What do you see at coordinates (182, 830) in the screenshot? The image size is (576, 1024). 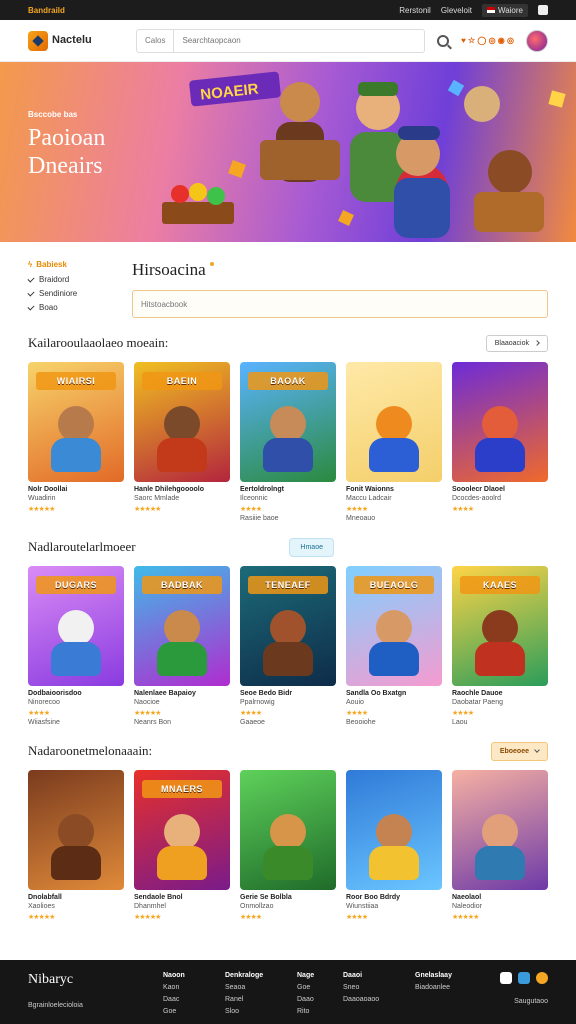 I see `game-thumbnail: MNAERS` at bounding box center [182, 830].